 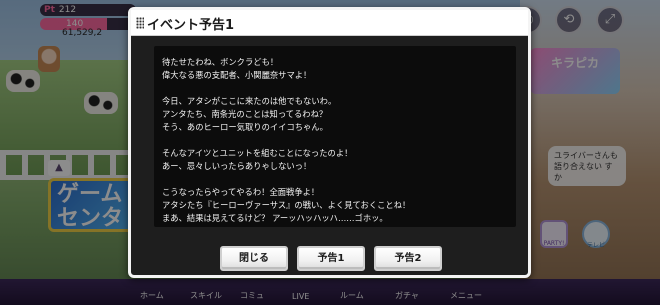 What do you see at coordinates (339, 69) in the screenshot?
I see `message-paragraph: 待たせたわね、ボンクラども！ 偉大なる悪の支配者、小関麗奈サマよ！` at bounding box center [339, 69].